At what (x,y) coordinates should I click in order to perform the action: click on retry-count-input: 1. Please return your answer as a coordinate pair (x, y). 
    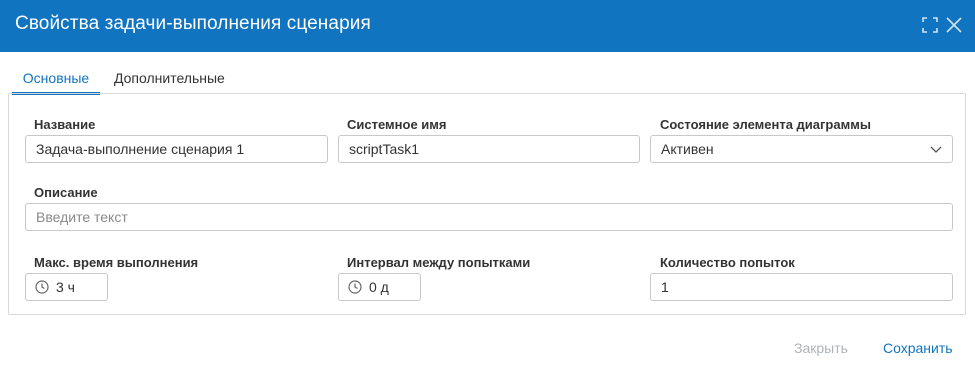
    Looking at the image, I should click on (801, 287).